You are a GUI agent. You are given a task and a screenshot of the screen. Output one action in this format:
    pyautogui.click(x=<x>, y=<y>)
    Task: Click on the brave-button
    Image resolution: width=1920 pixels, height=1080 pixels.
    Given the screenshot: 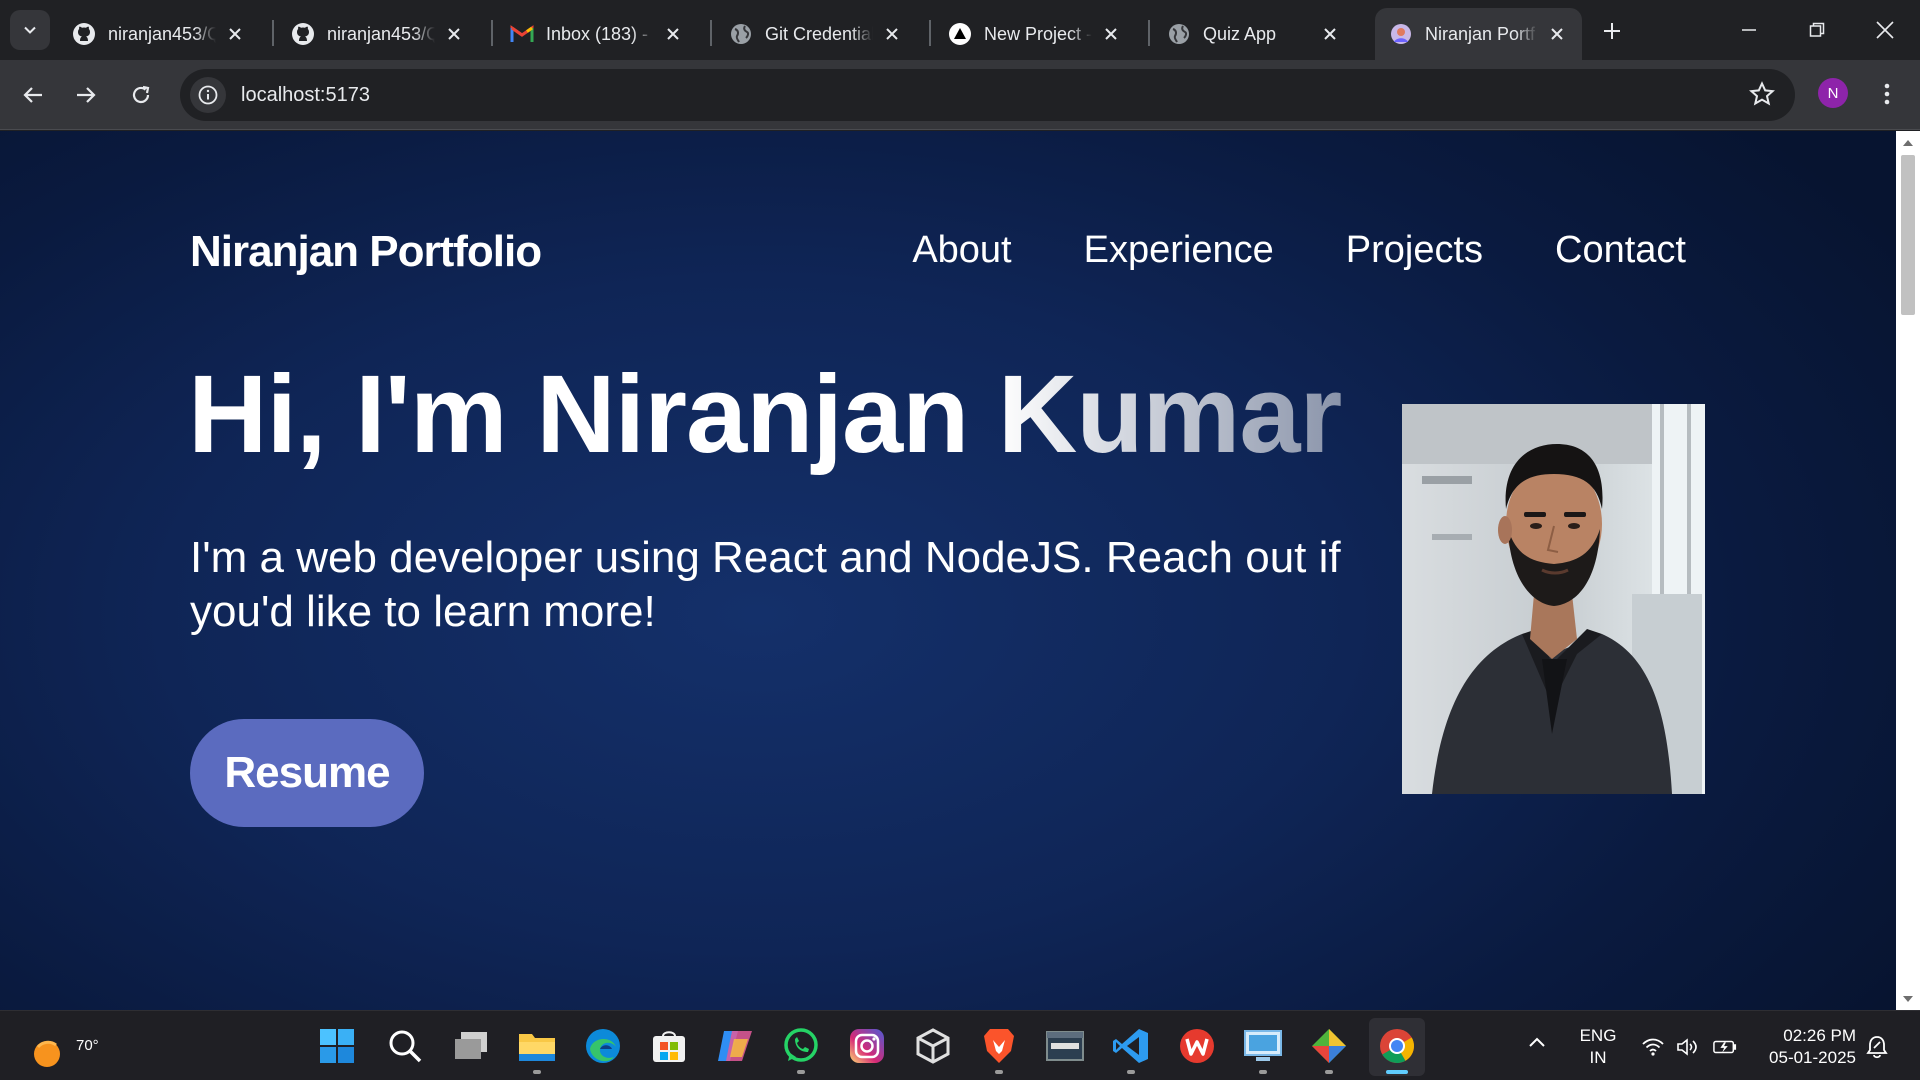 What is the action you would take?
    pyautogui.click(x=999, y=1046)
    